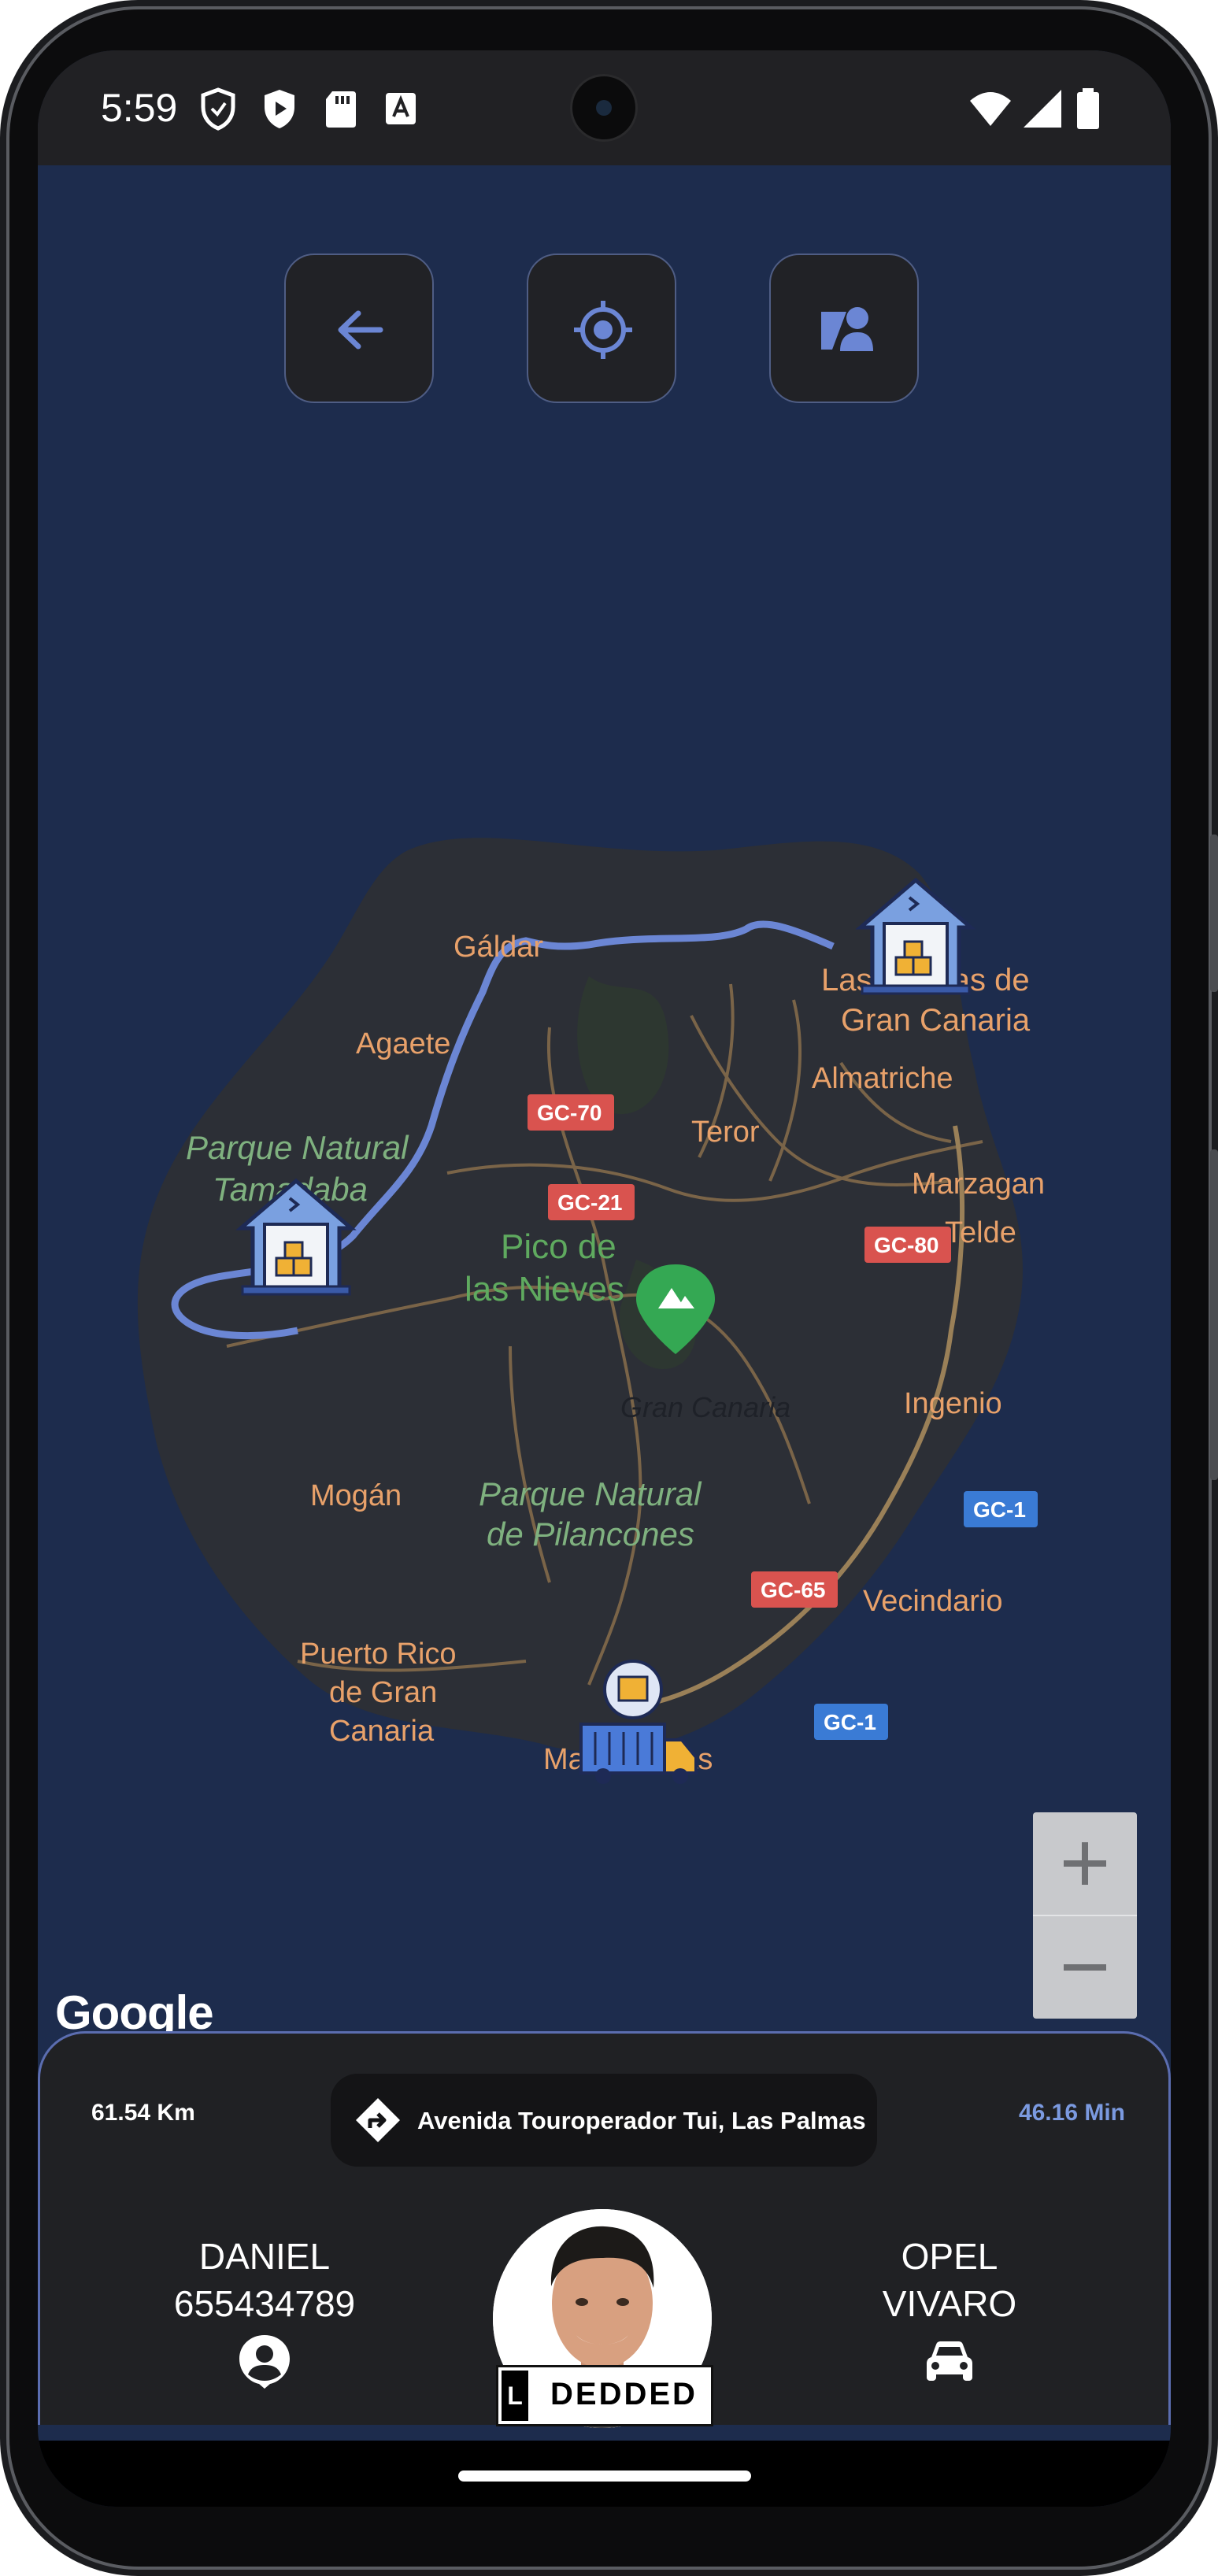 This screenshot has height=2576, width=1218. Describe the element at coordinates (936, 1020) in the screenshot. I see `map-label: Gran Canaria` at that location.